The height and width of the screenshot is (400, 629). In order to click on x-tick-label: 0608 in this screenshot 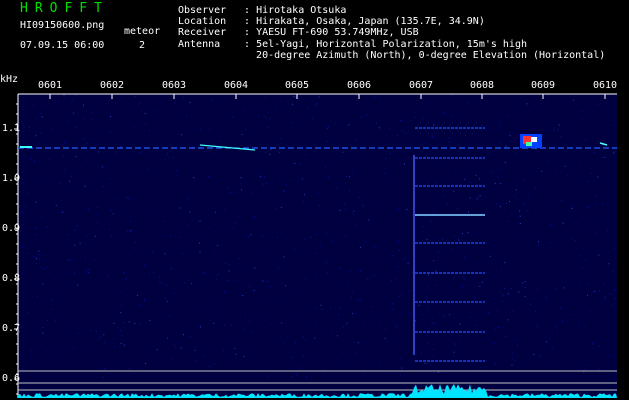, I will do `click(482, 85)`.